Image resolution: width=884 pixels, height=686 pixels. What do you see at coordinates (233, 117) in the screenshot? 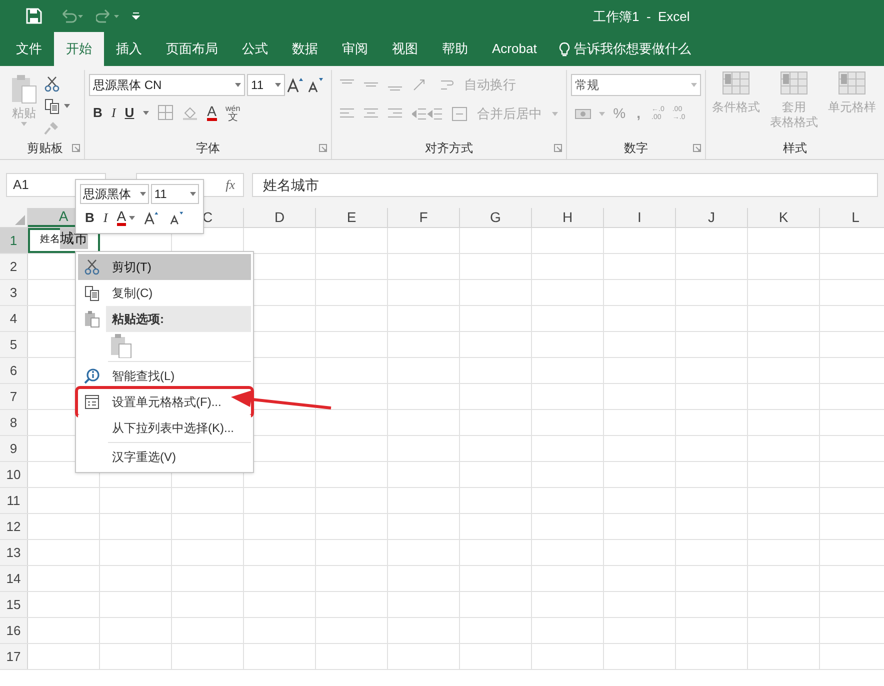
I see `phonetic-guide-character: 文` at bounding box center [233, 117].